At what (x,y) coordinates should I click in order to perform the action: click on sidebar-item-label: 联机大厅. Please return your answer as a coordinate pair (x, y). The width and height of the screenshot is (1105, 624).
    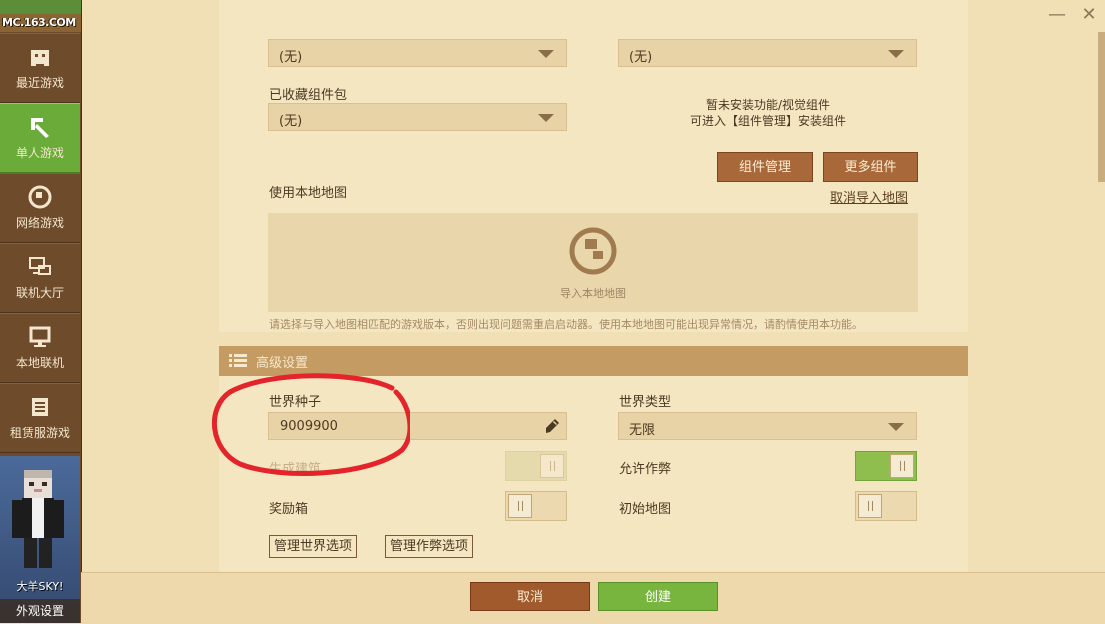
    Looking at the image, I should click on (39, 293).